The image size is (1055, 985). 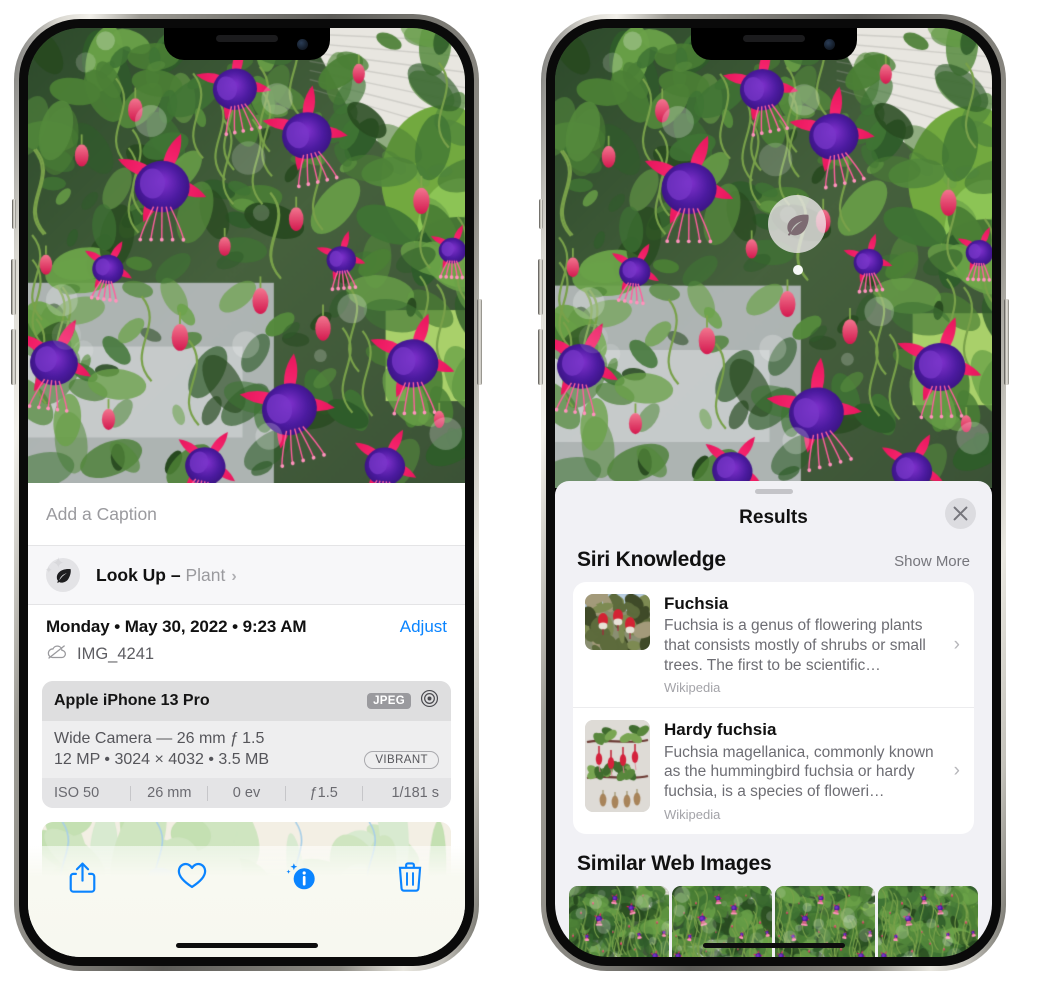 What do you see at coordinates (651, 559) in the screenshot?
I see `section-title: Siri Knowledge` at bounding box center [651, 559].